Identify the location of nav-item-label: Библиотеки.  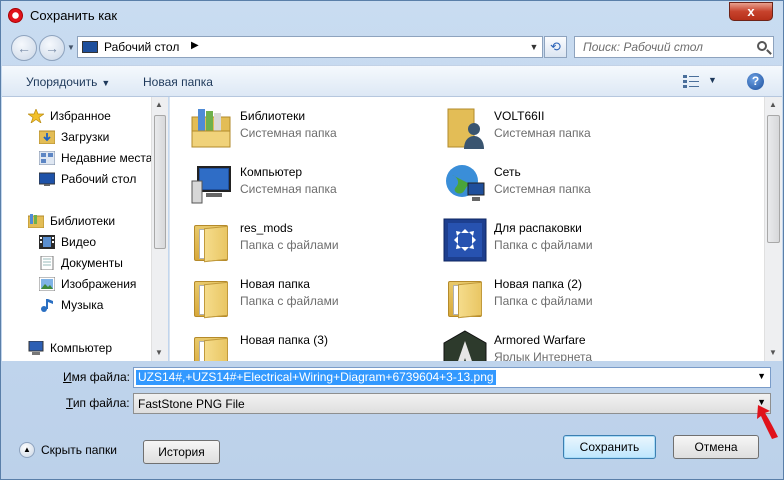
(83, 221).